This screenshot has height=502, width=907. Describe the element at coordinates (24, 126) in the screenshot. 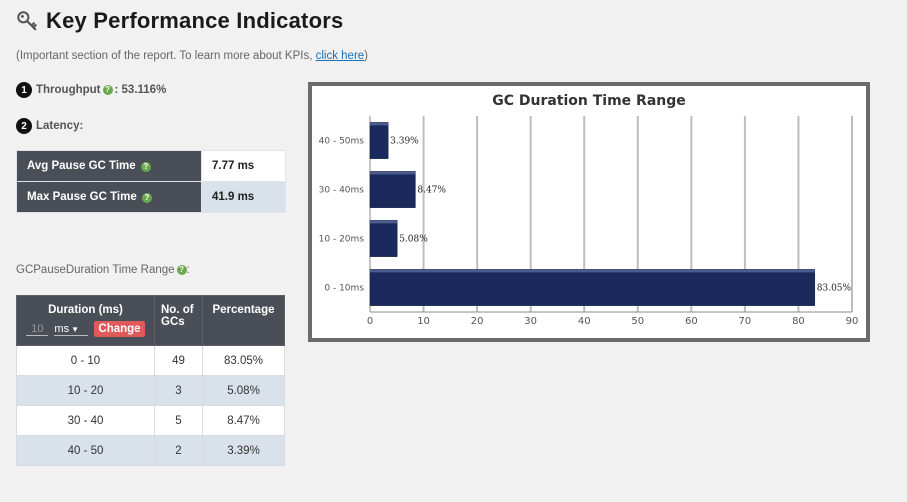

I see `number-badge-2: 2` at that location.